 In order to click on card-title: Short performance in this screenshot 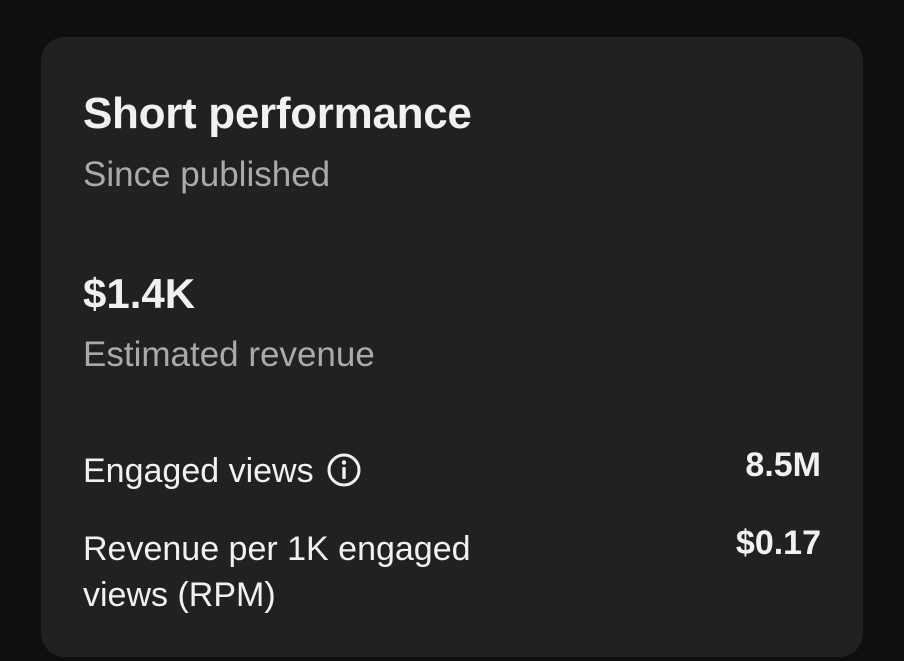, I will do `click(277, 113)`.